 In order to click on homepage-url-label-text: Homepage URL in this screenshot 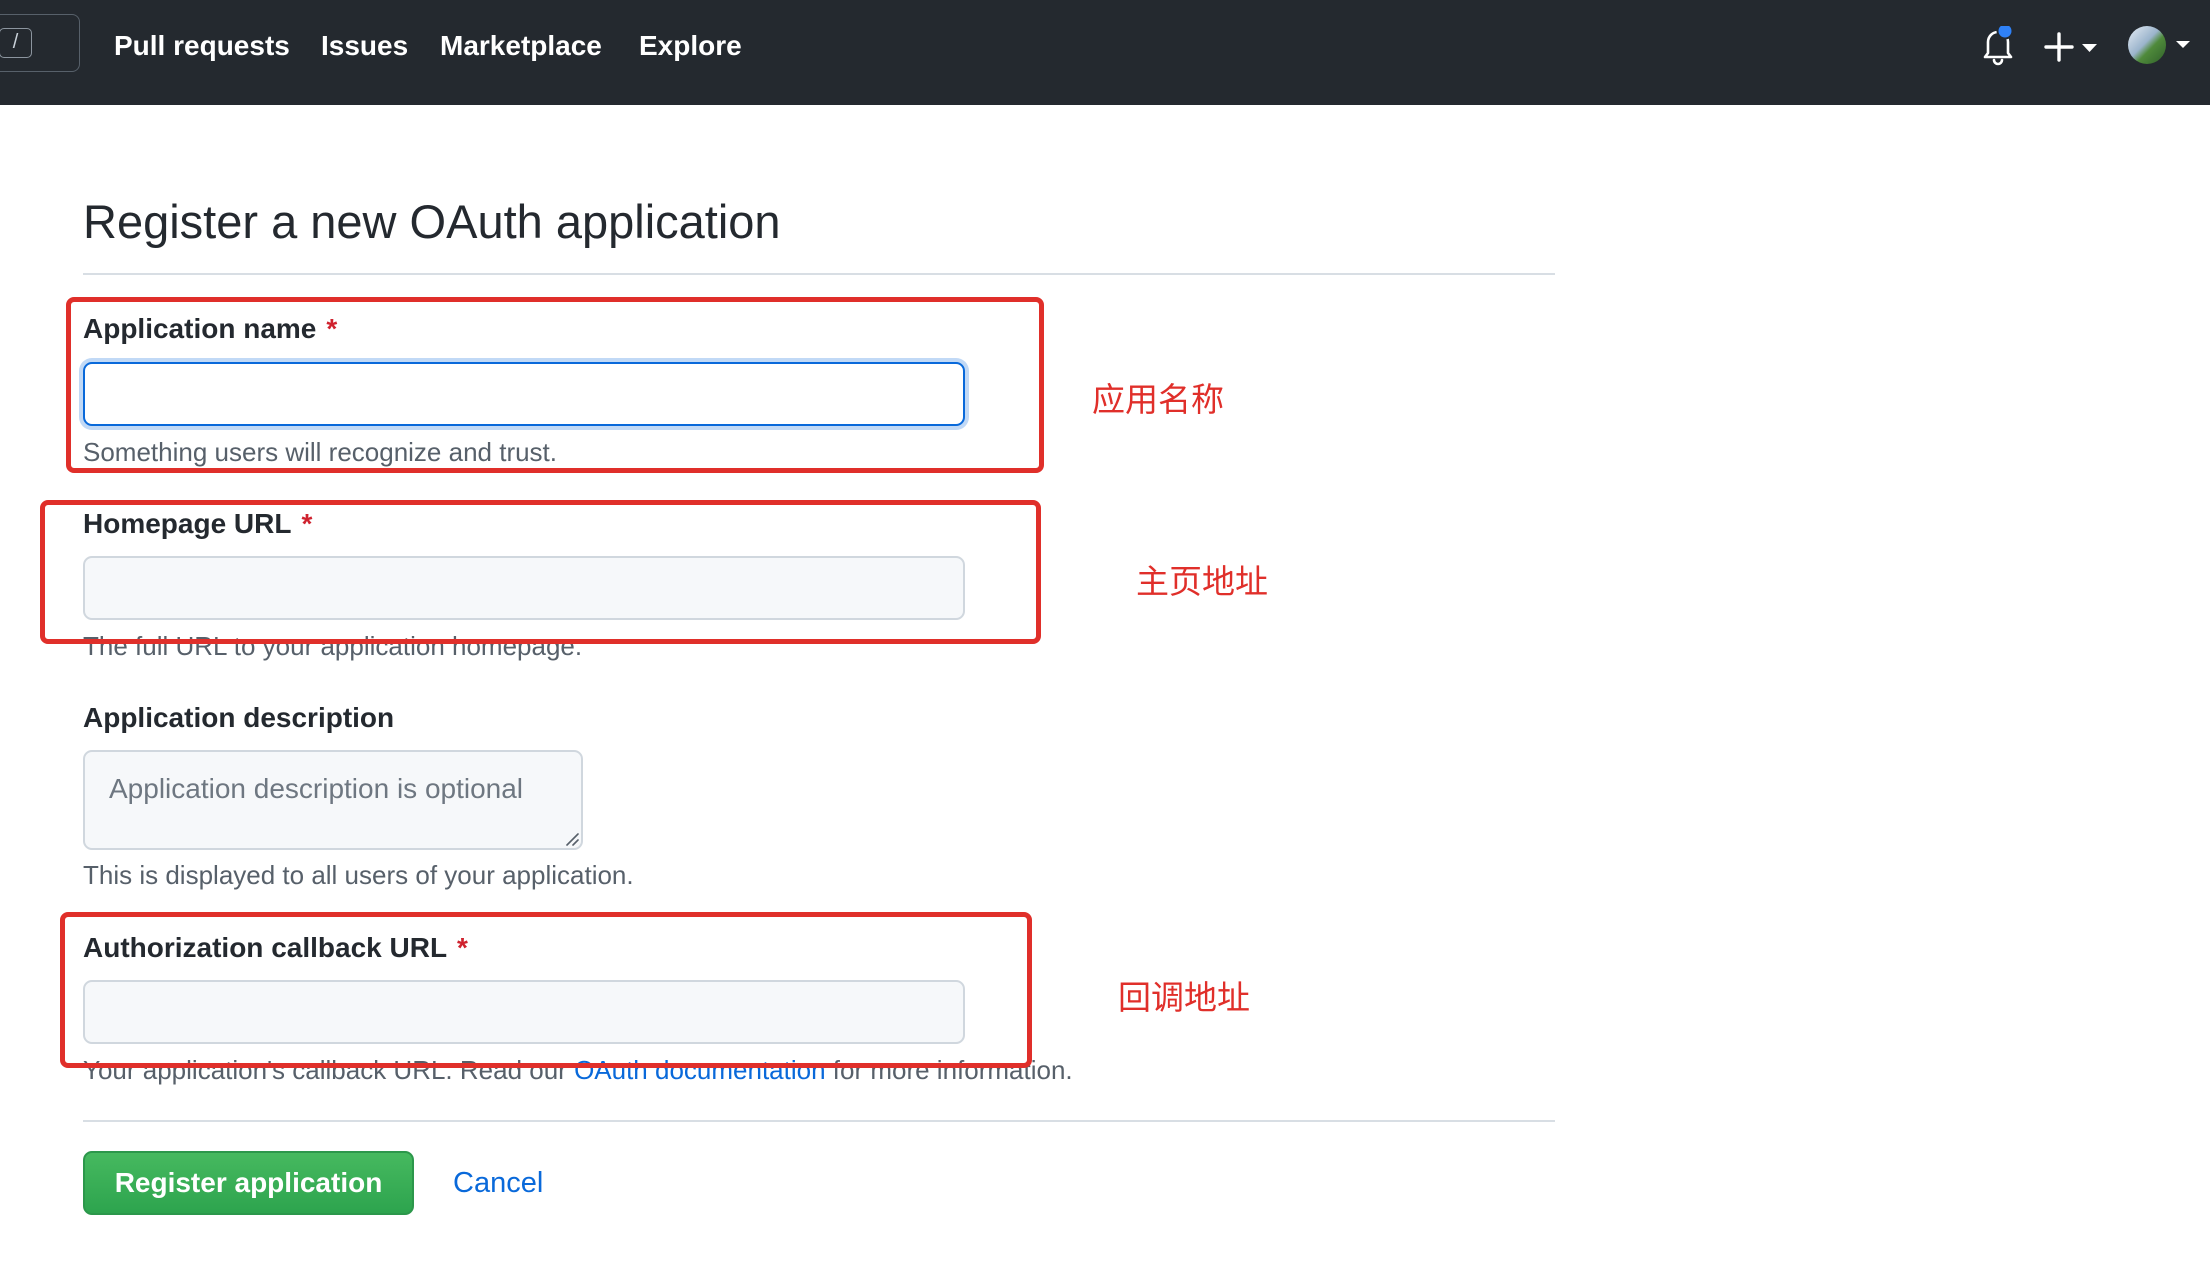, I will do `click(187, 523)`.